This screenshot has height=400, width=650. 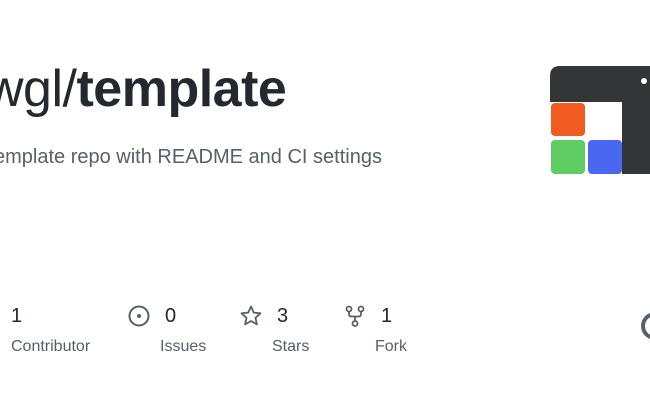 What do you see at coordinates (355, 316) in the screenshot?
I see `fork-icon` at bounding box center [355, 316].